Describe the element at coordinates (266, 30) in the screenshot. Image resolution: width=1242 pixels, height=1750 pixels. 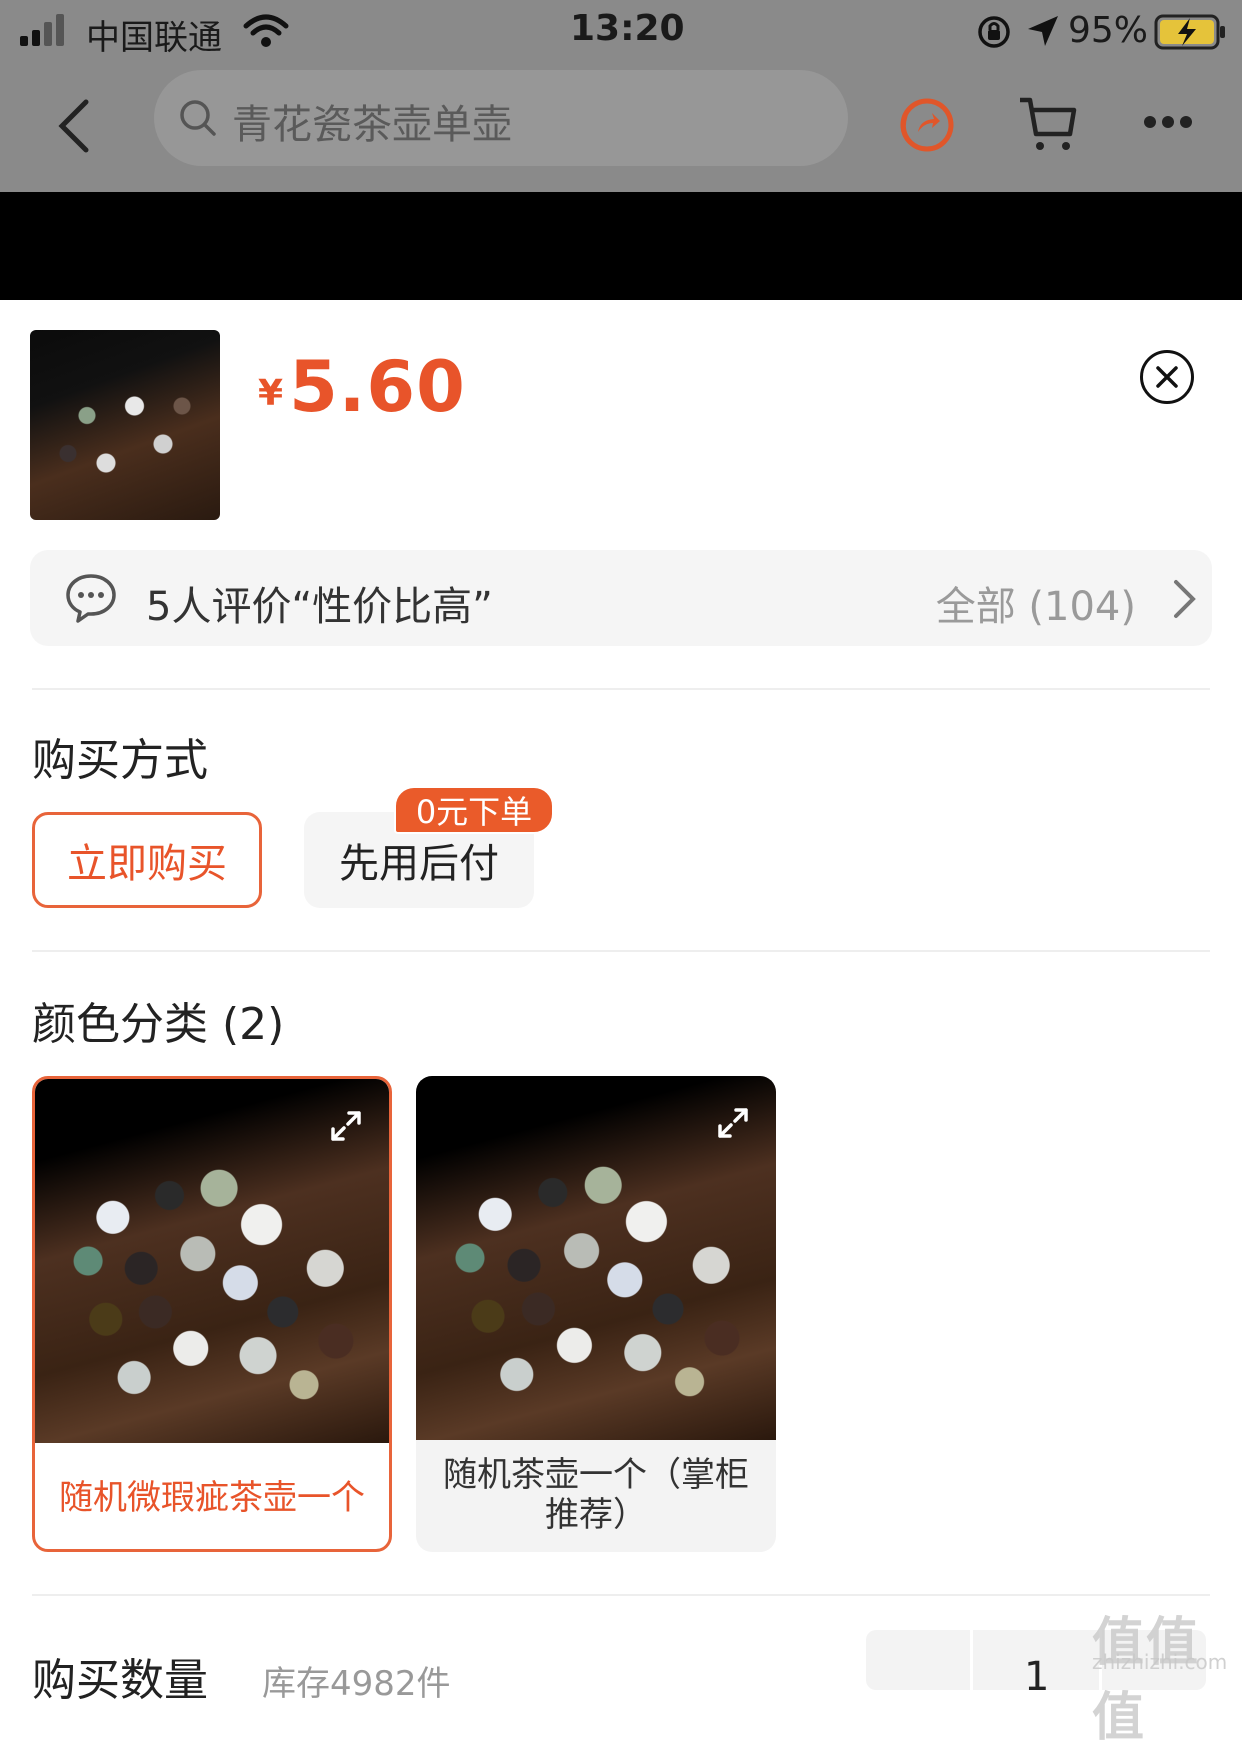
I see `wifi-icon` at that location.